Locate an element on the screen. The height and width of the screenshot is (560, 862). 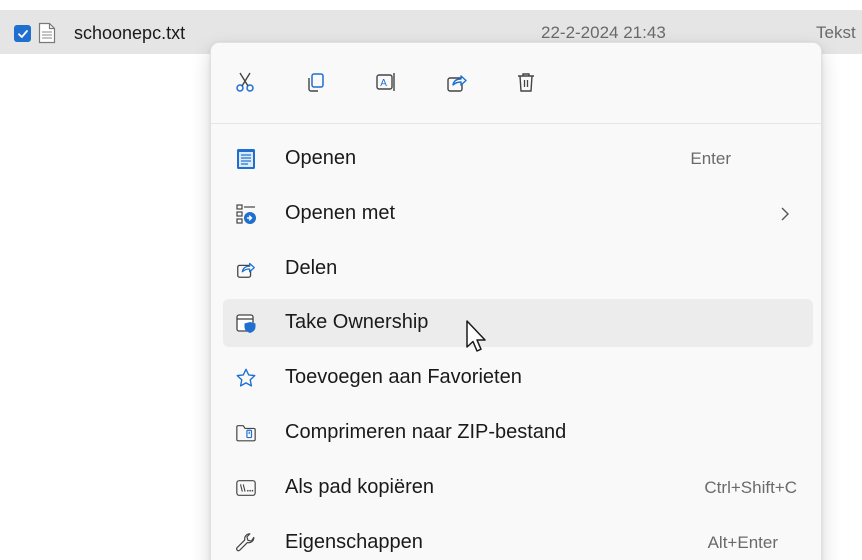
menu-item-label: Als pad kopiëren is located at coordinates (359, 487).